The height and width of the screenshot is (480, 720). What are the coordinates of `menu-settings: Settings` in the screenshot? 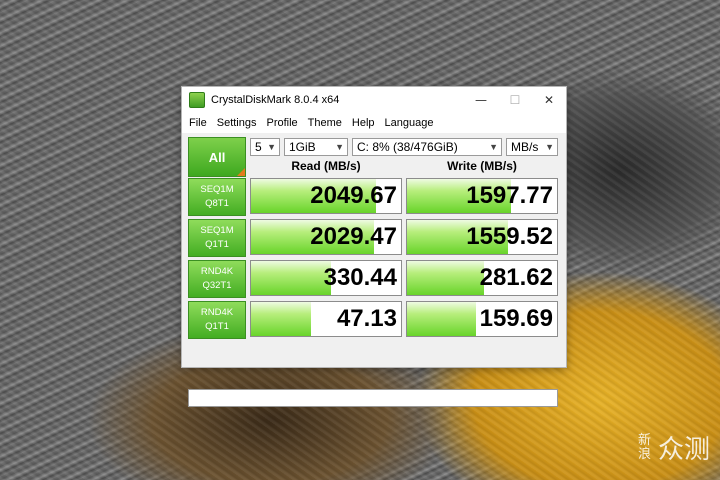 It's located at (237, 123).